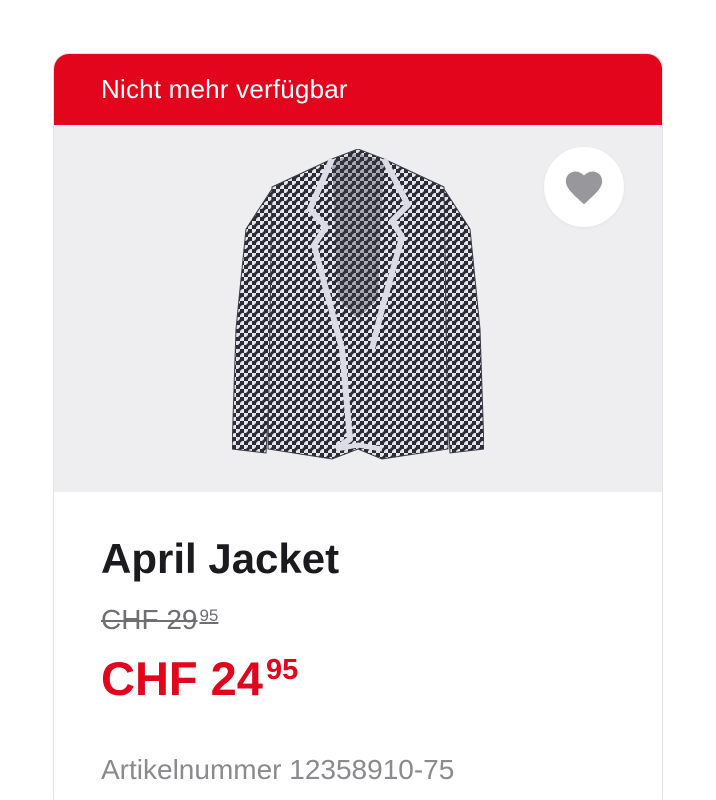  Describe the element at coordinates (282, 670) in the screenshot. I see `current-price-cents: 95` at that location.